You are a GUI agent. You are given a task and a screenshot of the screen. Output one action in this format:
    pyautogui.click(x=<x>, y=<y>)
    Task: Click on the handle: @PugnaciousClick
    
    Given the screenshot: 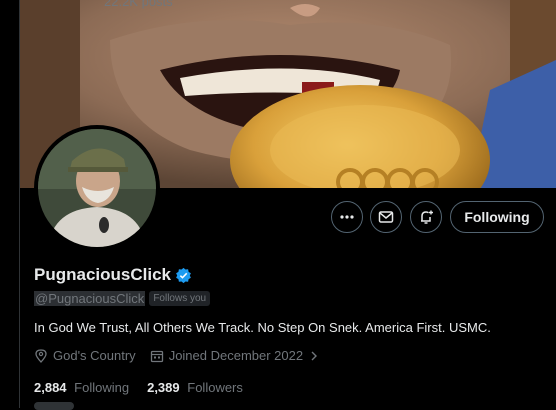 What is the action you would take?
    pyautogui.click(x=90, y=298)
    